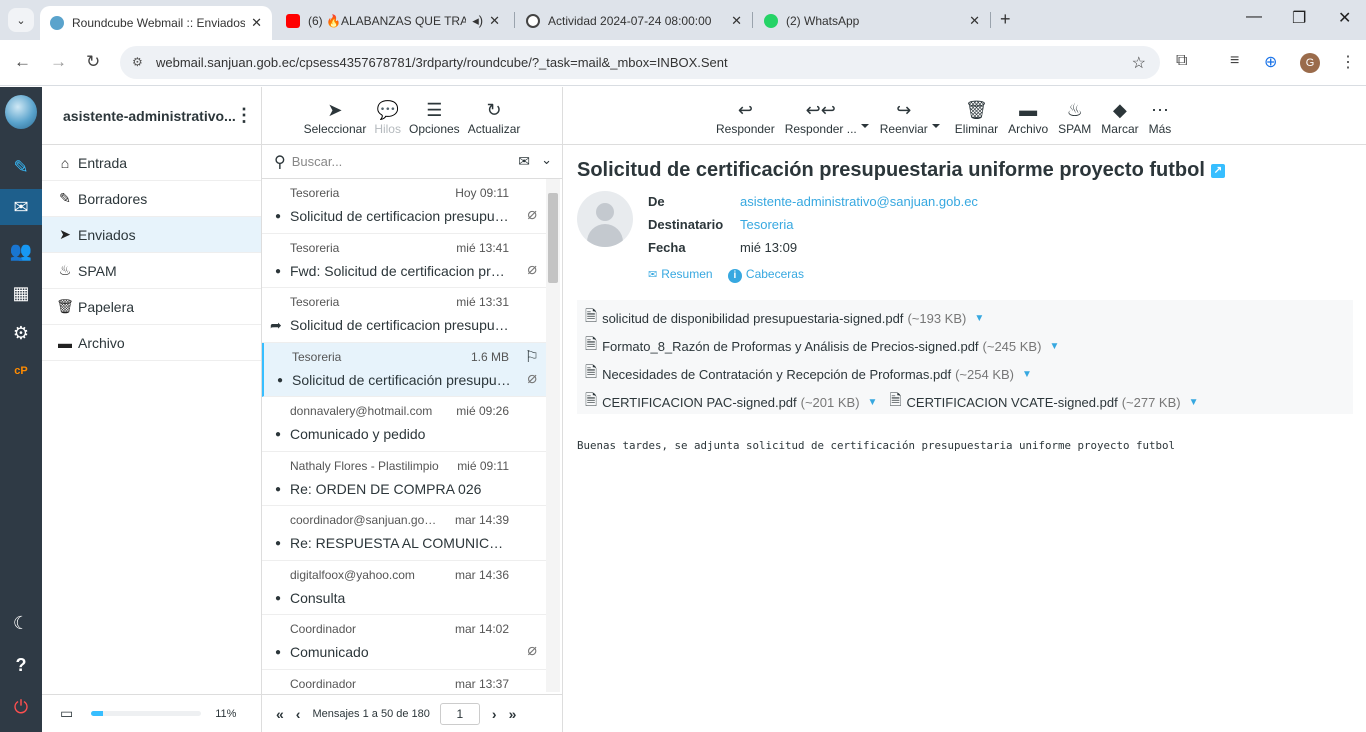 The width and height of the screenshot is (1366, 732). What do you see at coordinates (404, 588) in the screenshot?
I see `message-row: digitalfoox@yahoo.com mar 14:36 ● Consulta` at bounding box center [404, 588].